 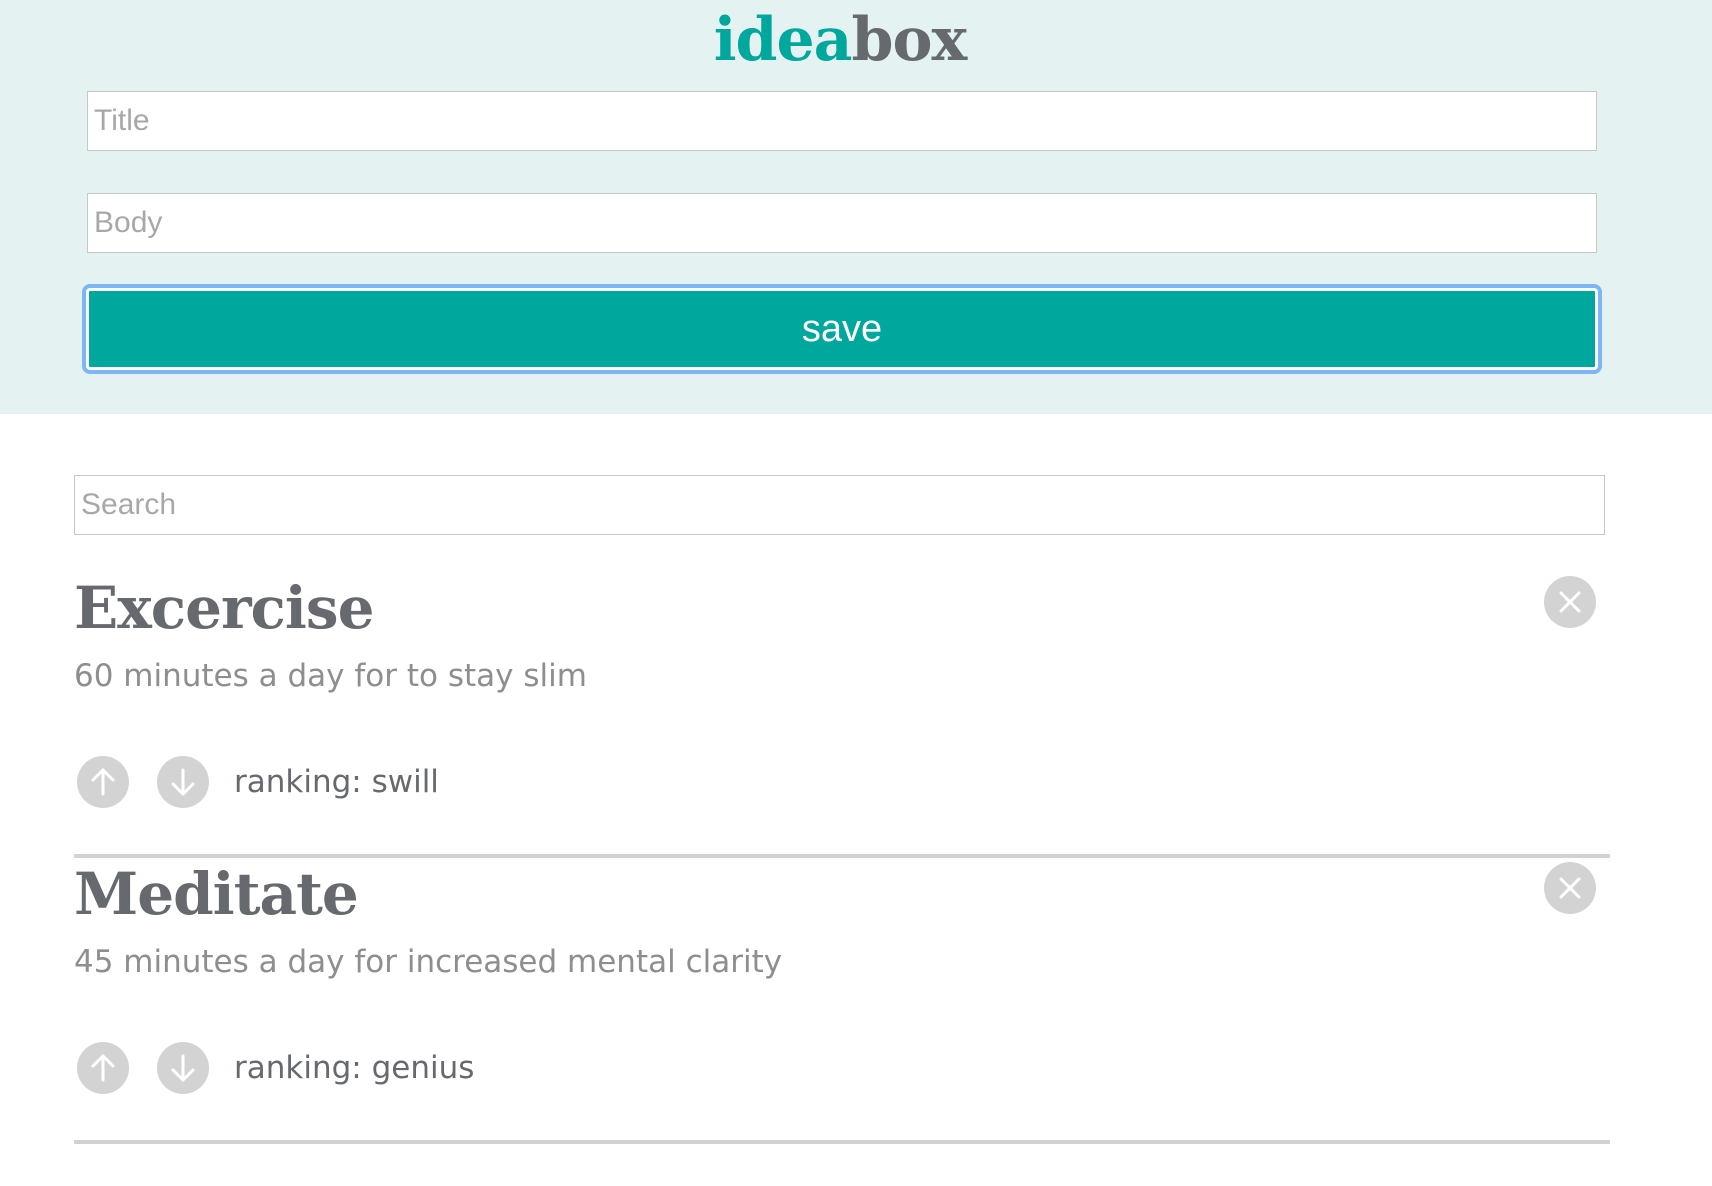 What do you see at coordinates (842, 329) in the screenshot?
I see `save-button: save` at bounding box center [842, 329].